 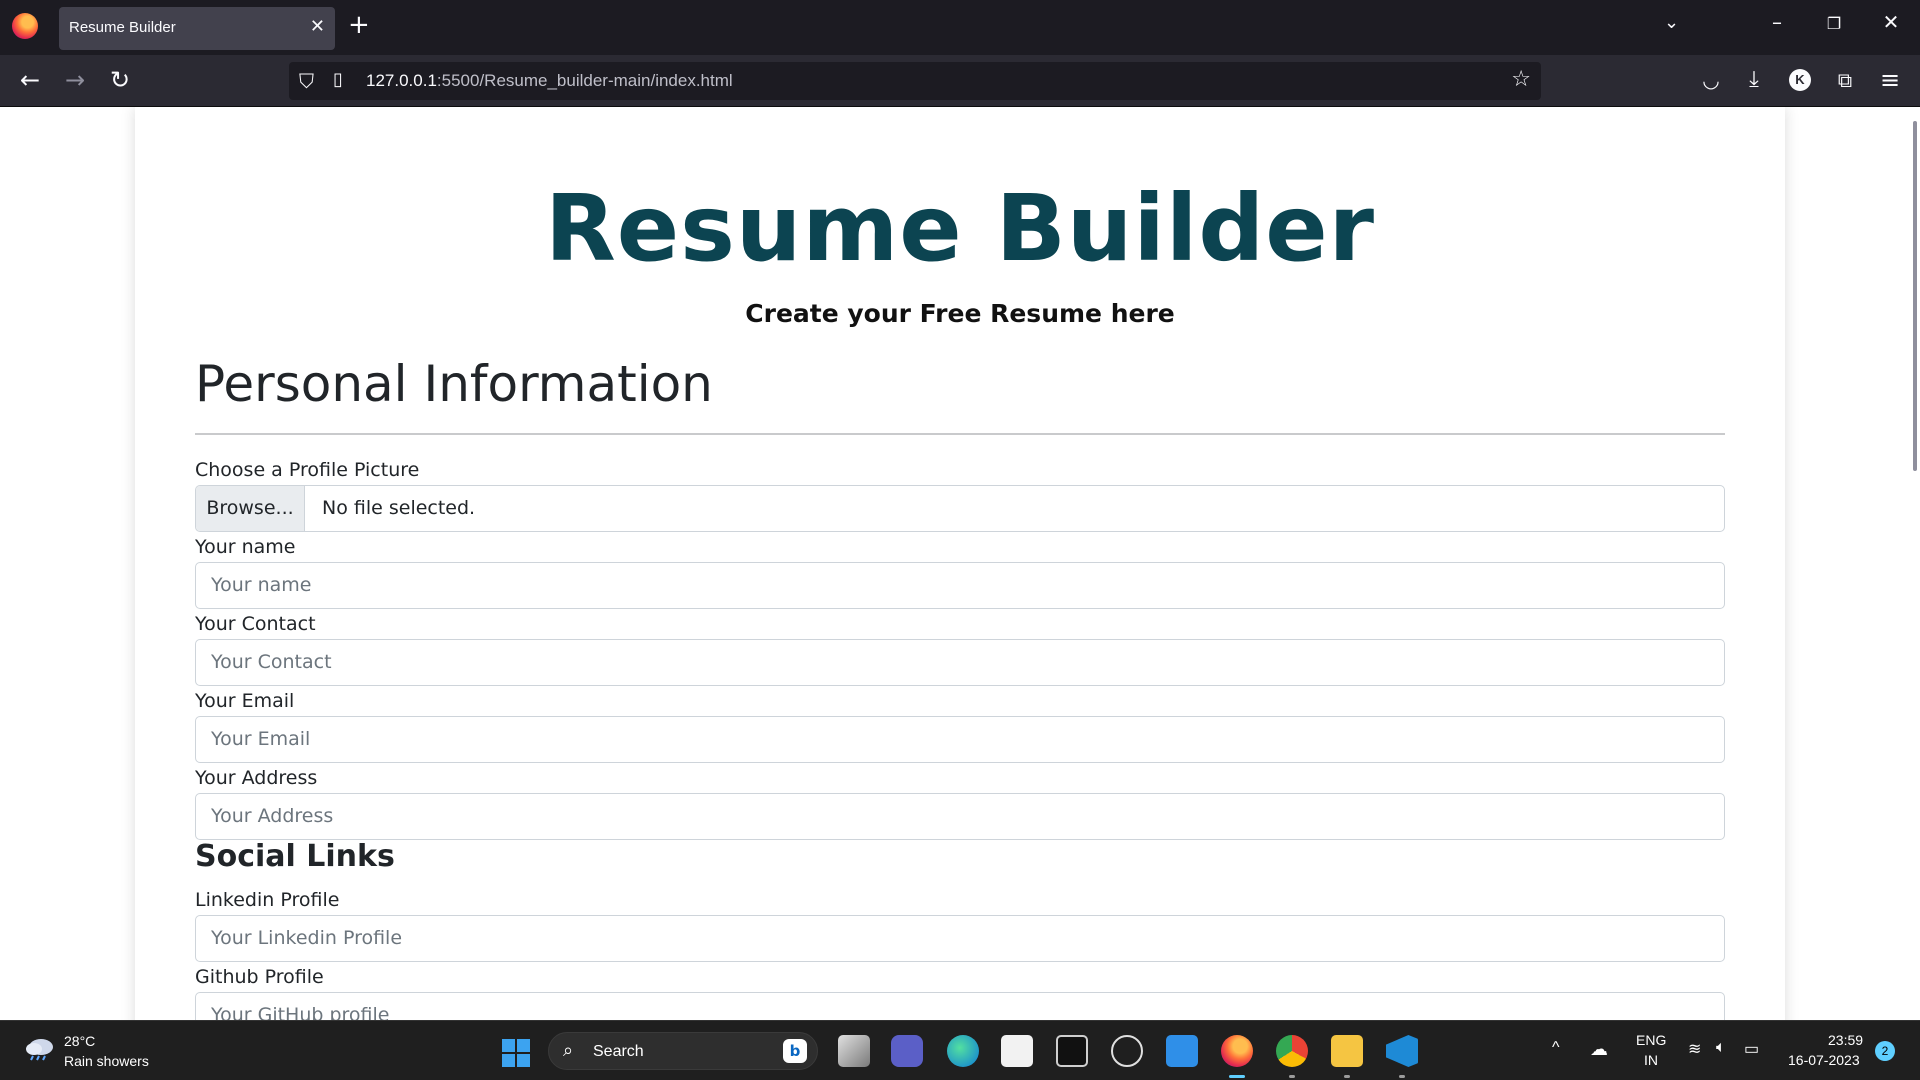 I want to click on clock-time: 23:59, so click(x=1845, y=1040).